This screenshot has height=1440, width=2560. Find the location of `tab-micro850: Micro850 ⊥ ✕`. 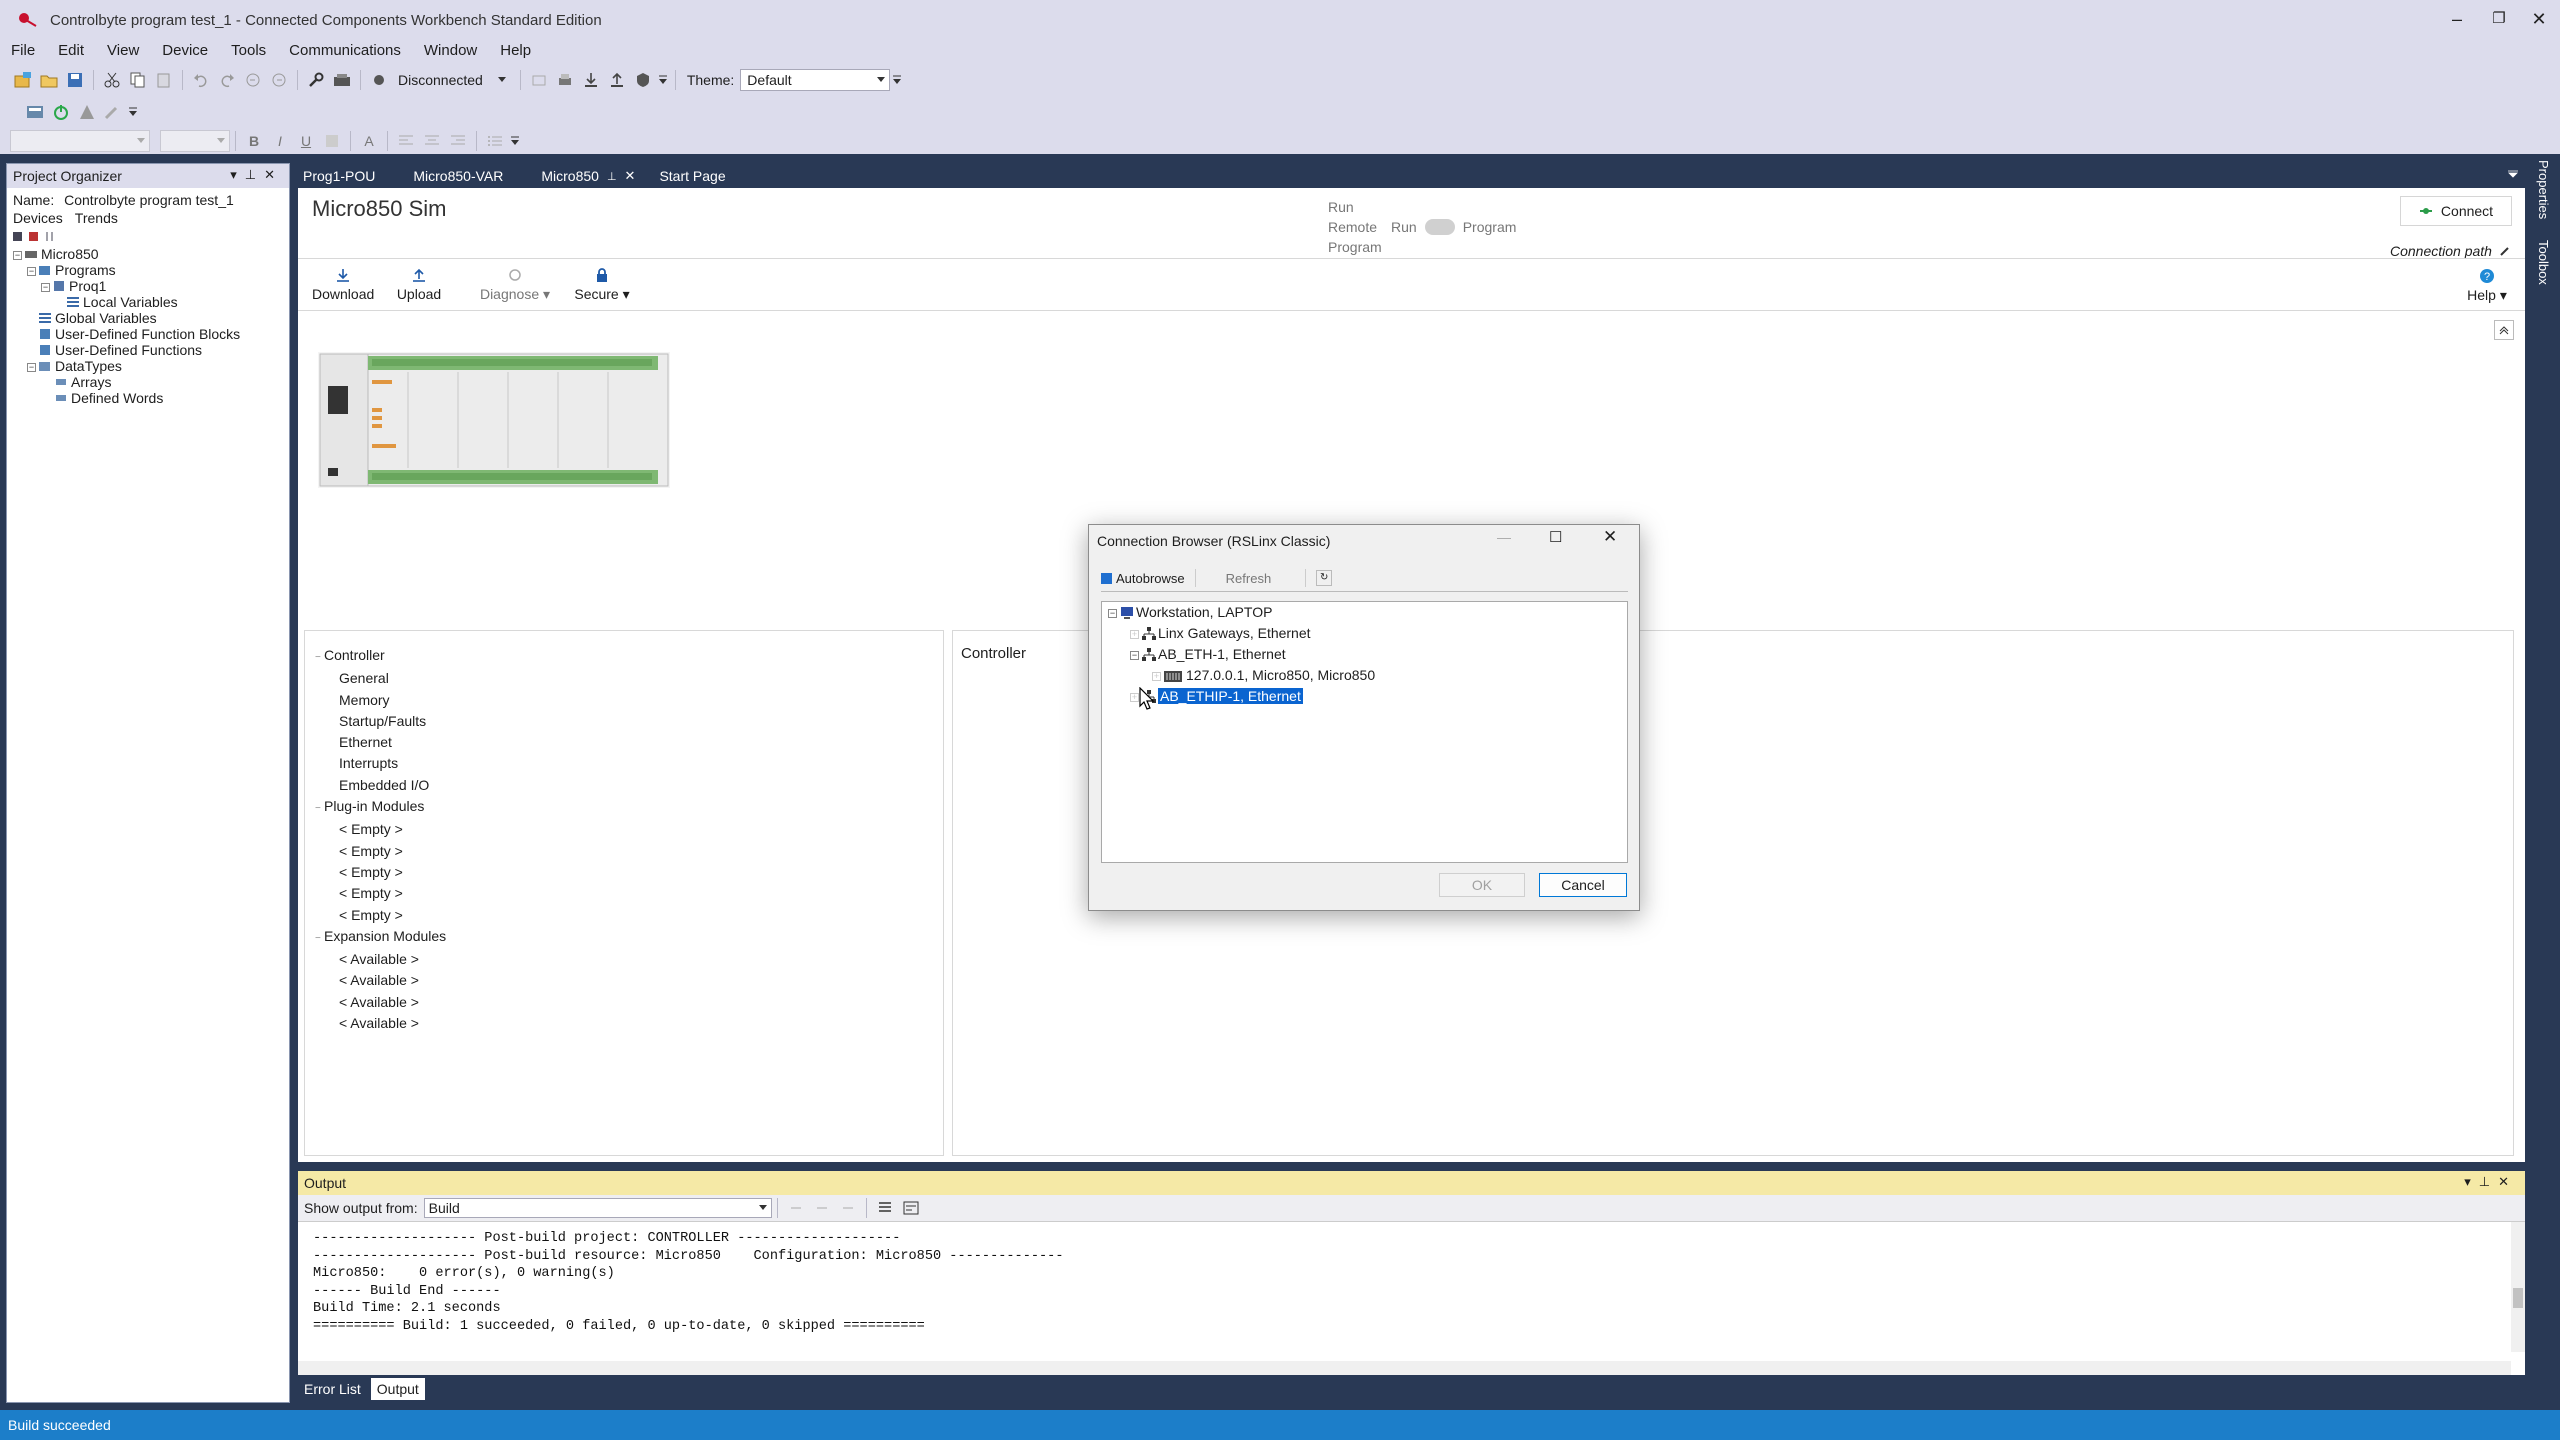

tab-micro850: Micro850 ⊥ ✕ is located at coordinates (588, 176).